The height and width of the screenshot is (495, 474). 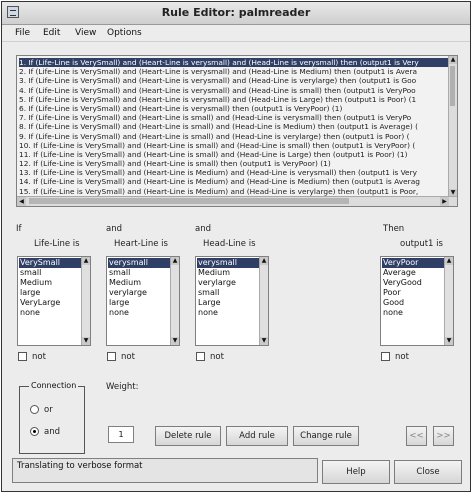 What do you see at coordinates (122, 387) in the screenshot?
I see `weight-label: Weight:` at bounding box center [122, 387].